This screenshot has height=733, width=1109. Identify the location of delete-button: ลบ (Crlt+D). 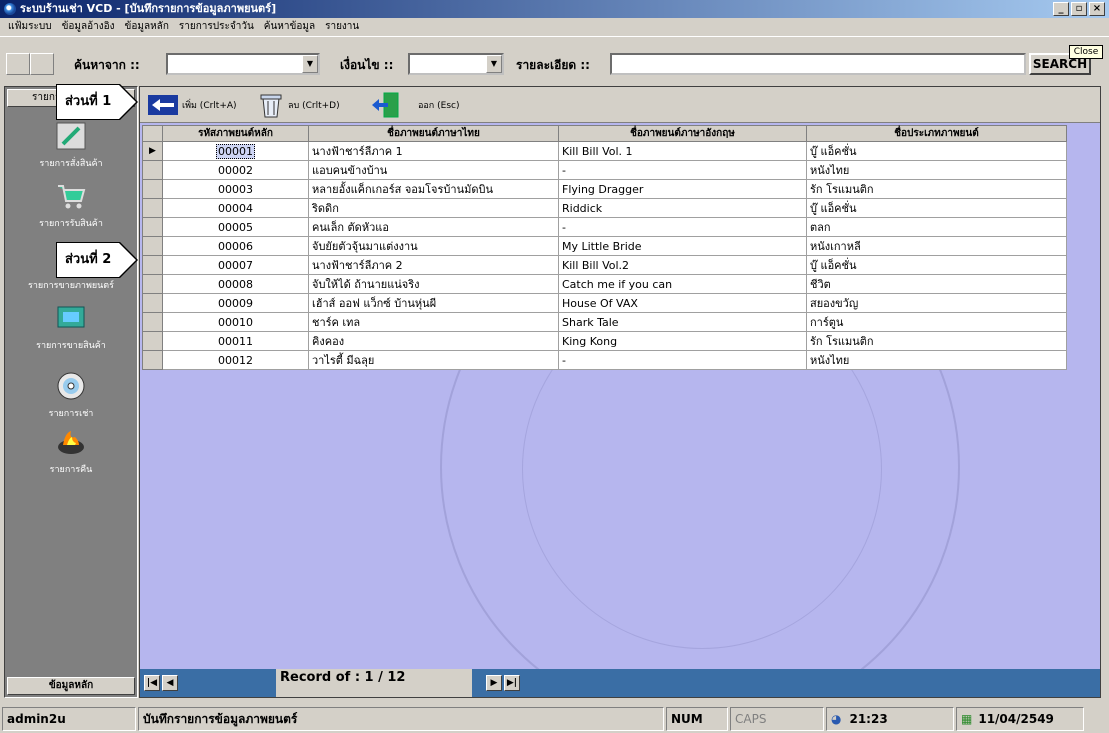
(299, 105).